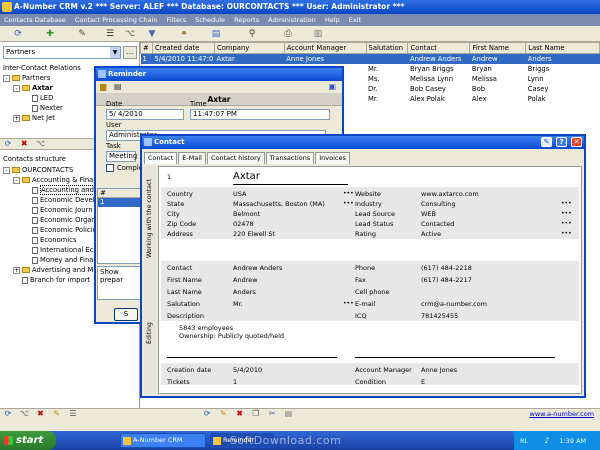 The image size is (600, 450). Describe the element at coordinates (50, 34) in the screenshot. I see `add-icon: ✚` at that location.